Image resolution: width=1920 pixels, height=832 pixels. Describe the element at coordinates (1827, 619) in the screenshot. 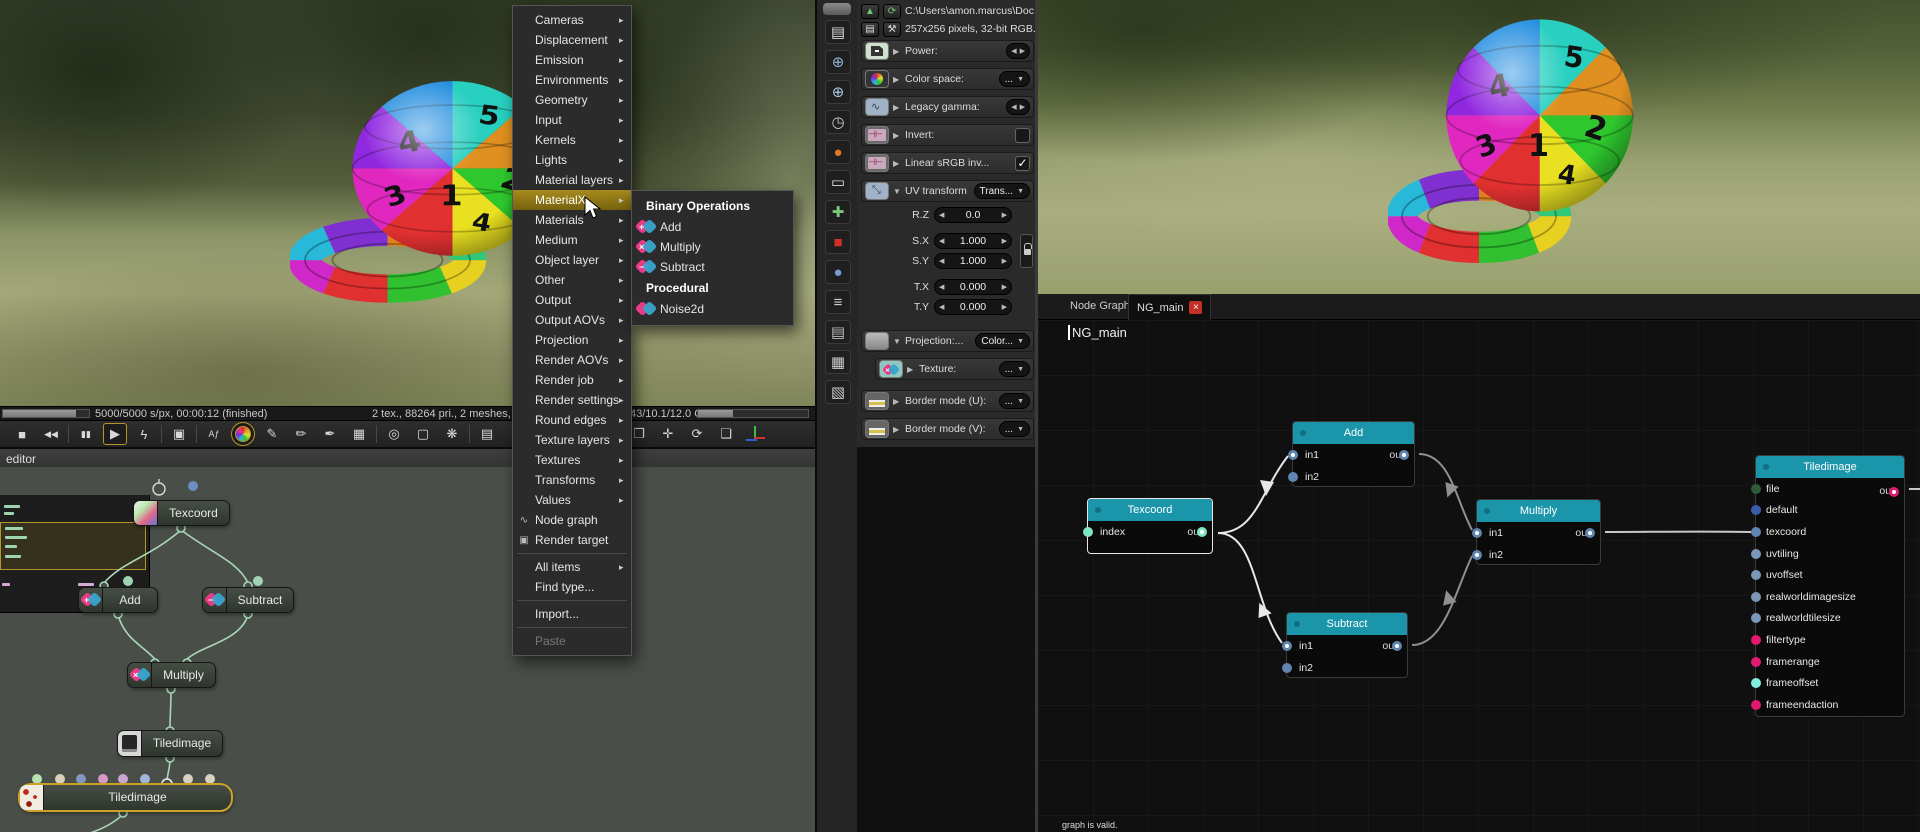

I see `realworldtilesize: realworldtilesize` at that location.